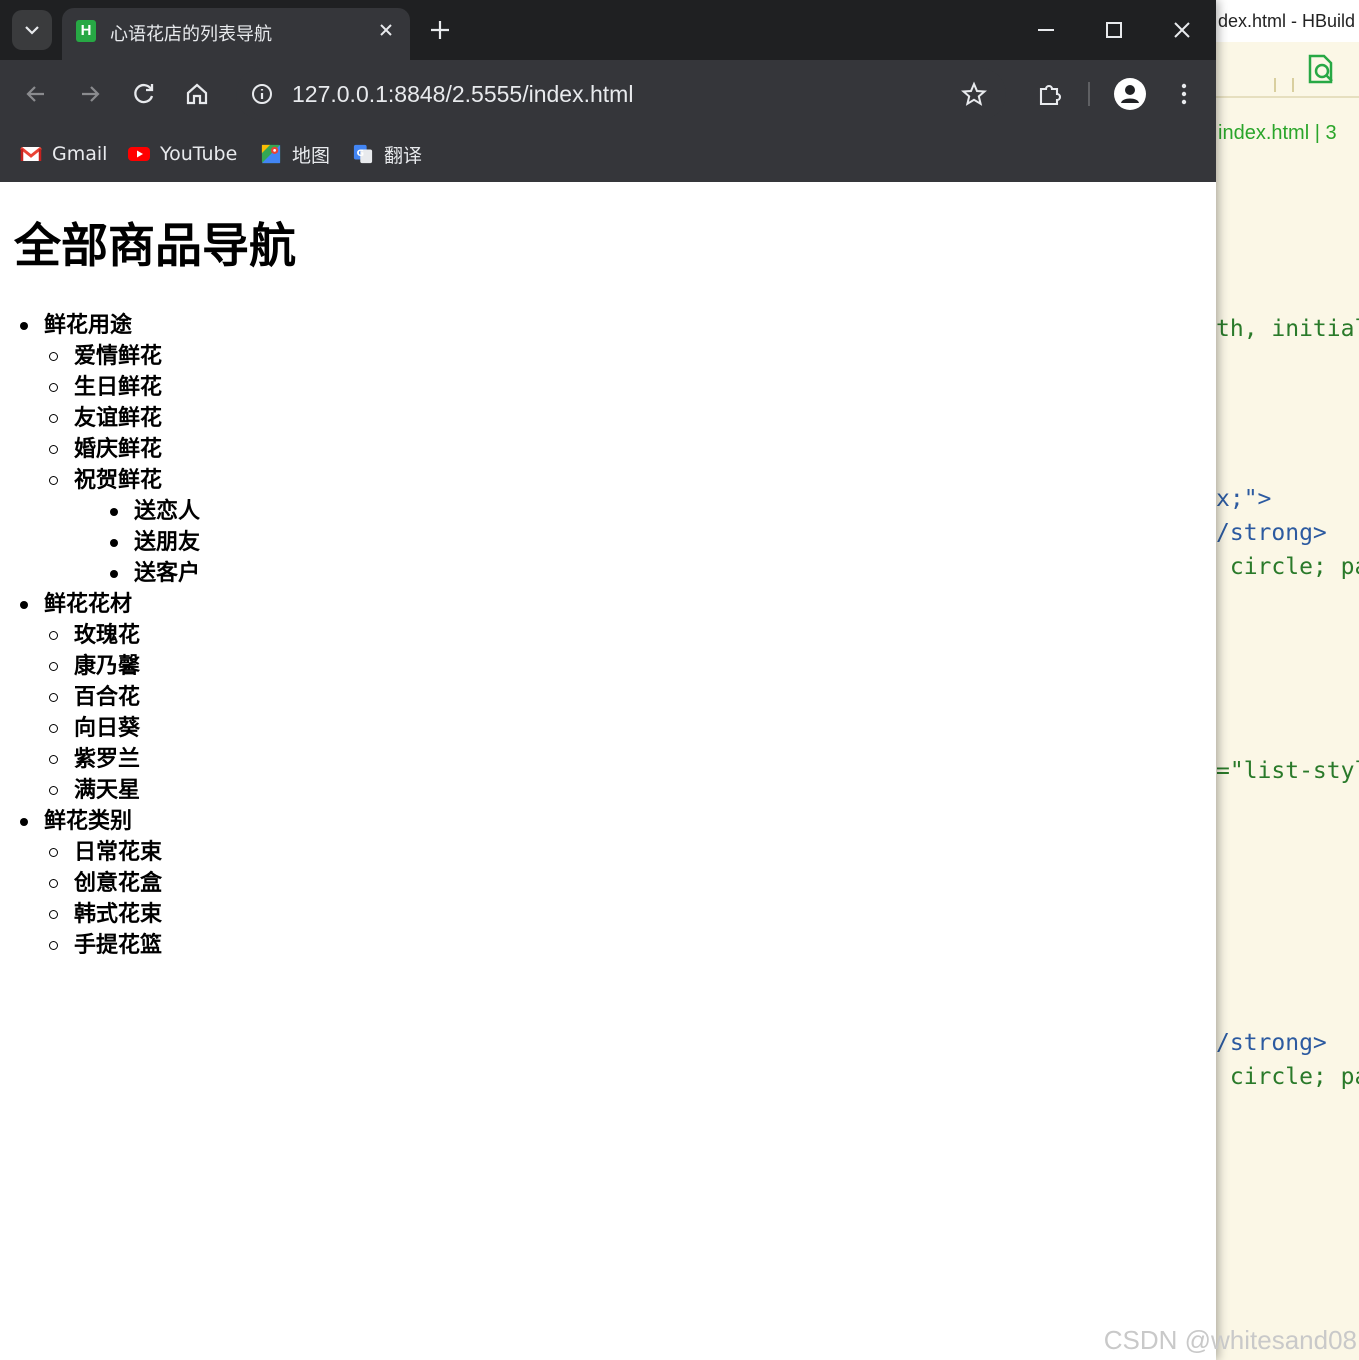 The height and width of the screenshot is (1360, 1359). What do you see at coordinates (80, 154) in the screenshot?
I see `bookmark-label: Gmail` at bounding box center [80, 154].